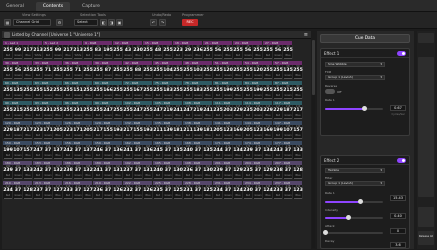 The width and height of the screenshot is (437, 250). What do you see at coordinates (138, 190) in the screenshot?
I see `fixture-group: 222 - RGB 222 232 Red 223 37 Green 224 126 Blue` at bounding box center [138, 190].